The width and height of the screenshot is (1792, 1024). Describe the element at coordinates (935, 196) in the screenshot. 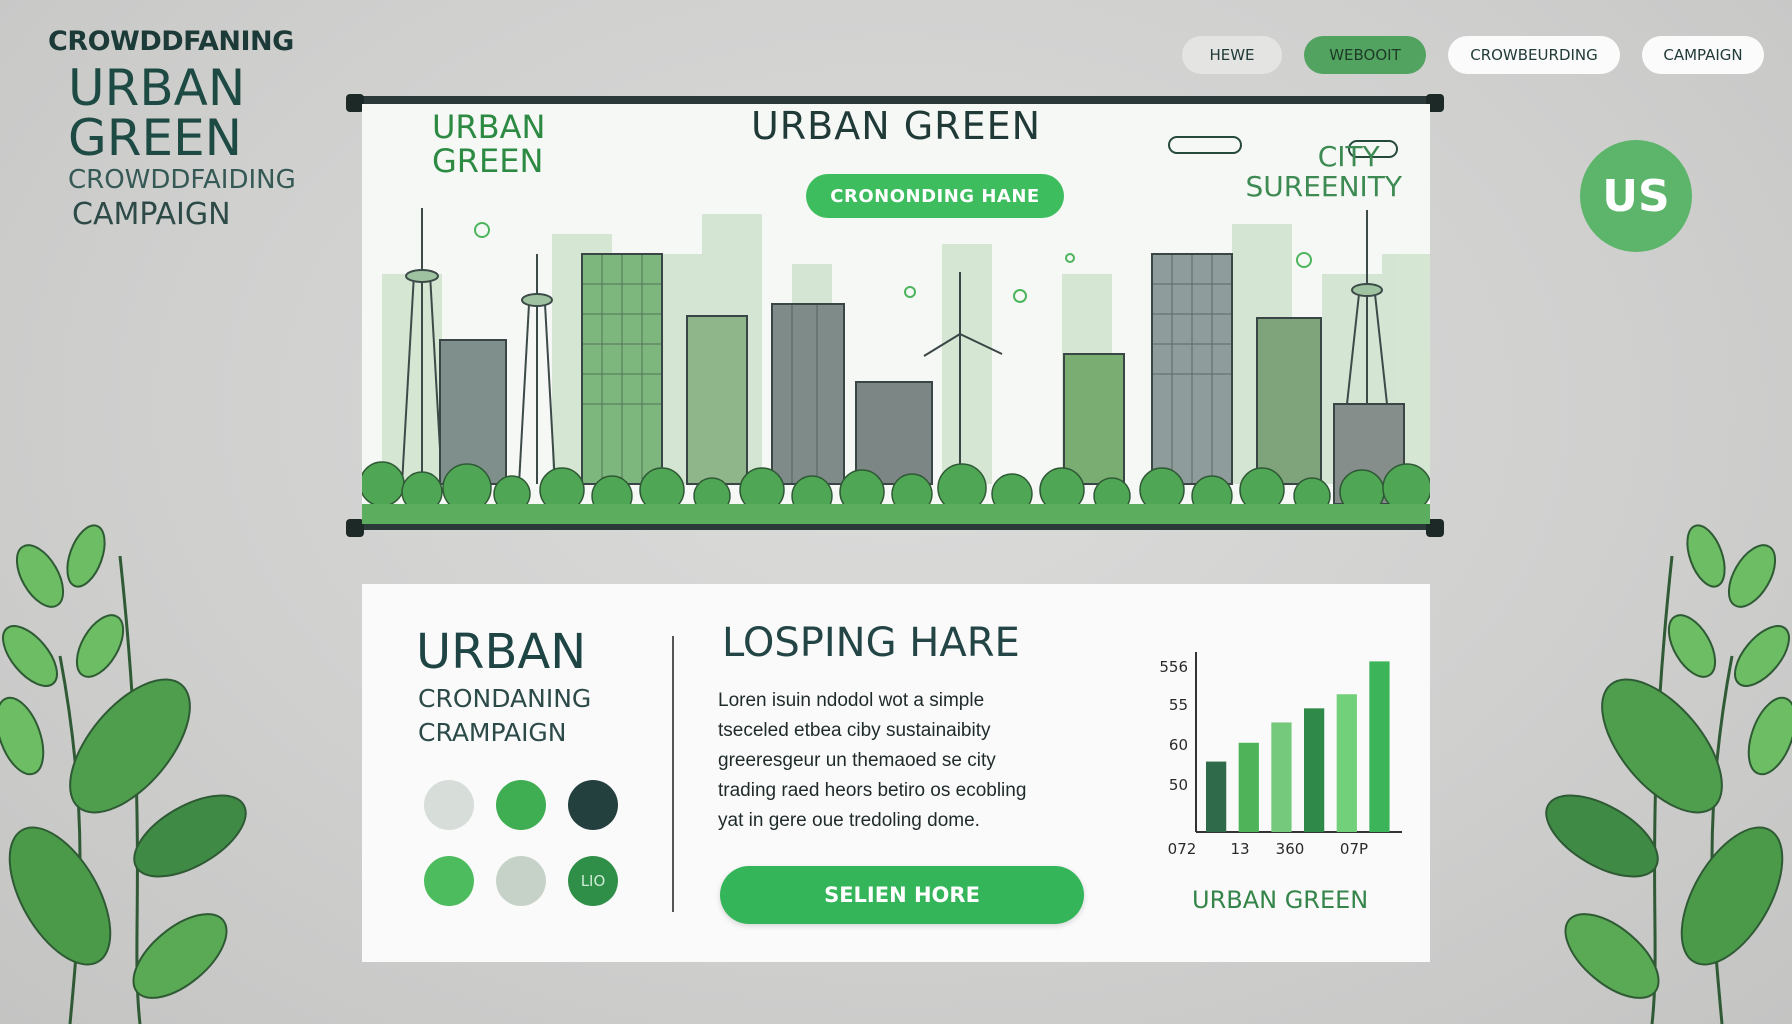

I see `hero-cta-button: CRONONDING HANE` at that location.